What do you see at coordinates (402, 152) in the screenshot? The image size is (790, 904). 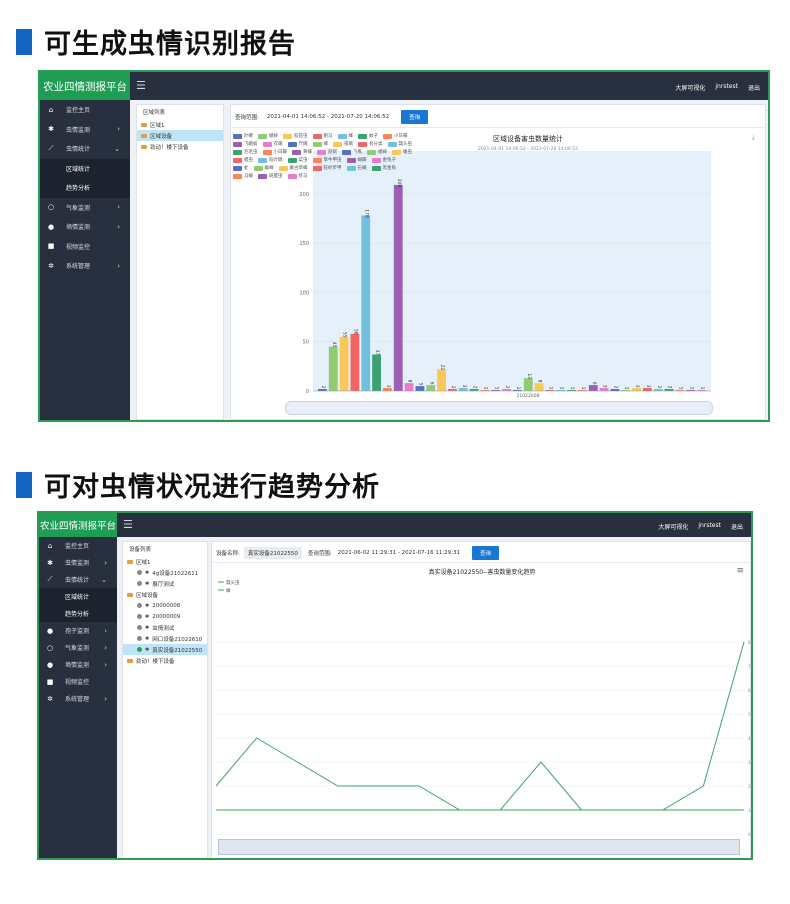 I see `legend-item: 蝽虫` at bounding box center [402, 152].